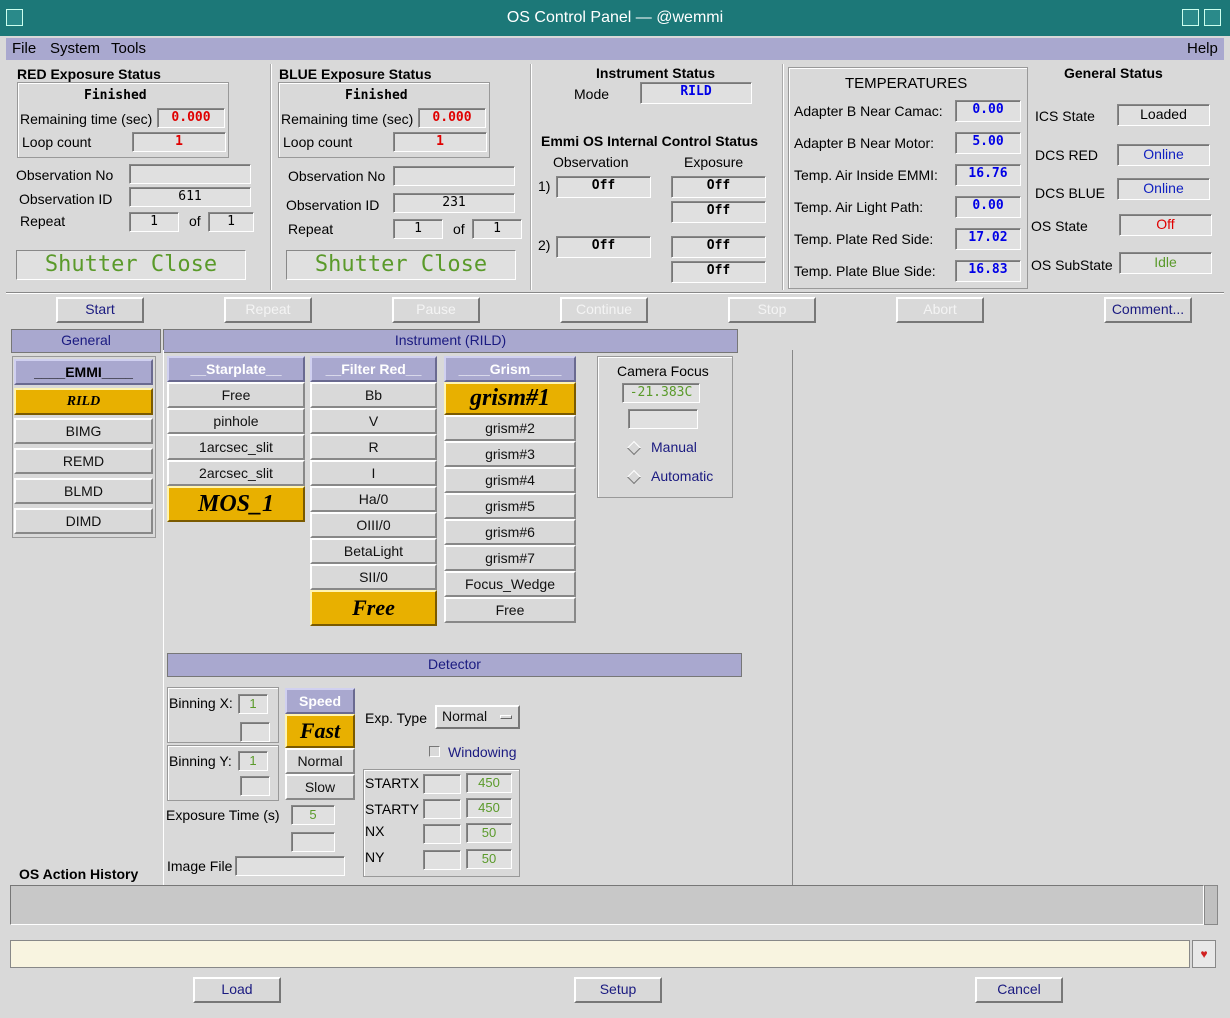 The width and height of the screenshot is (1230, 1018). What do you see at coordinates (1202, 48) in the screenshot?
I see `menu-help: Help` at bounding box center [1202, 48].